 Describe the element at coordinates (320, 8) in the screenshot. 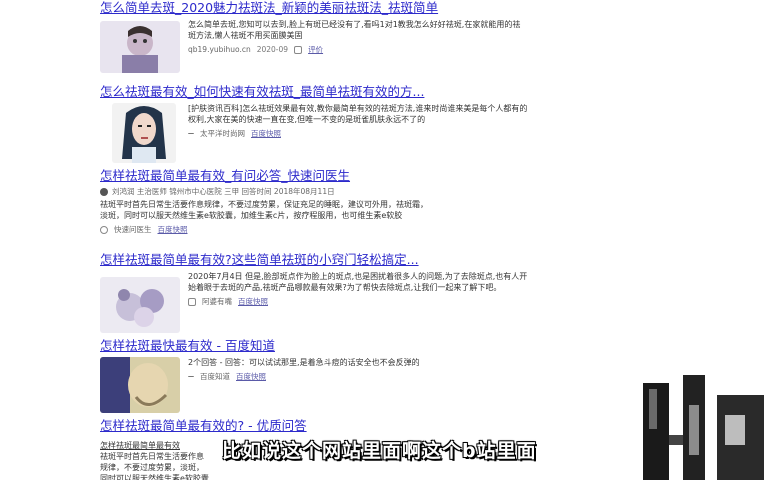

I see `result-title-link: 怎么简单去斑_2020魅力祛斑法_新颖的美丽祛斑法_祛斑简单` at that location.